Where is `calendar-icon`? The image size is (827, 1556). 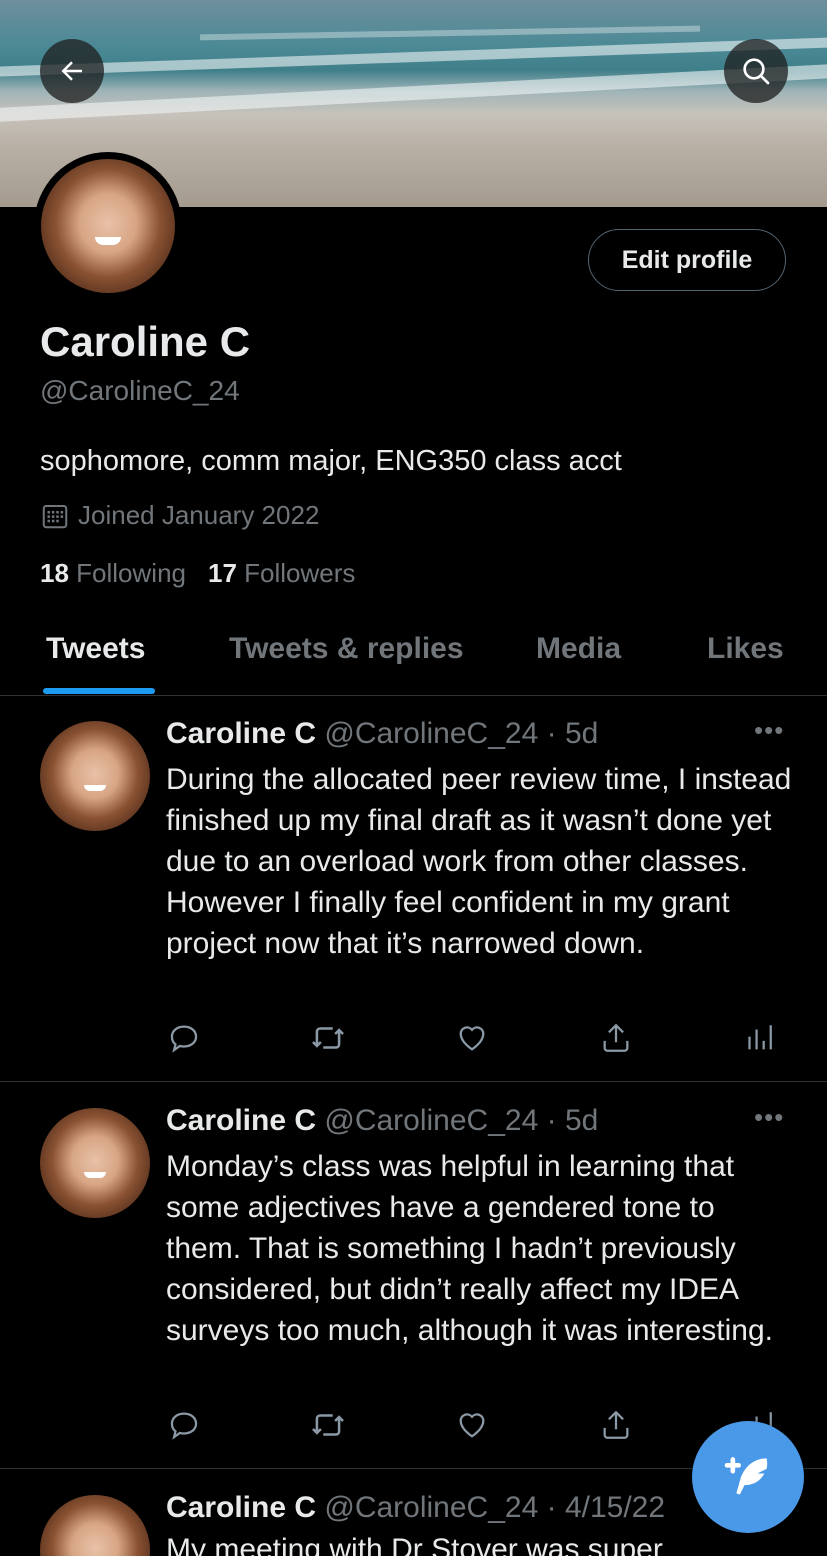 calendar-icon is located at coordinates (55, 516).